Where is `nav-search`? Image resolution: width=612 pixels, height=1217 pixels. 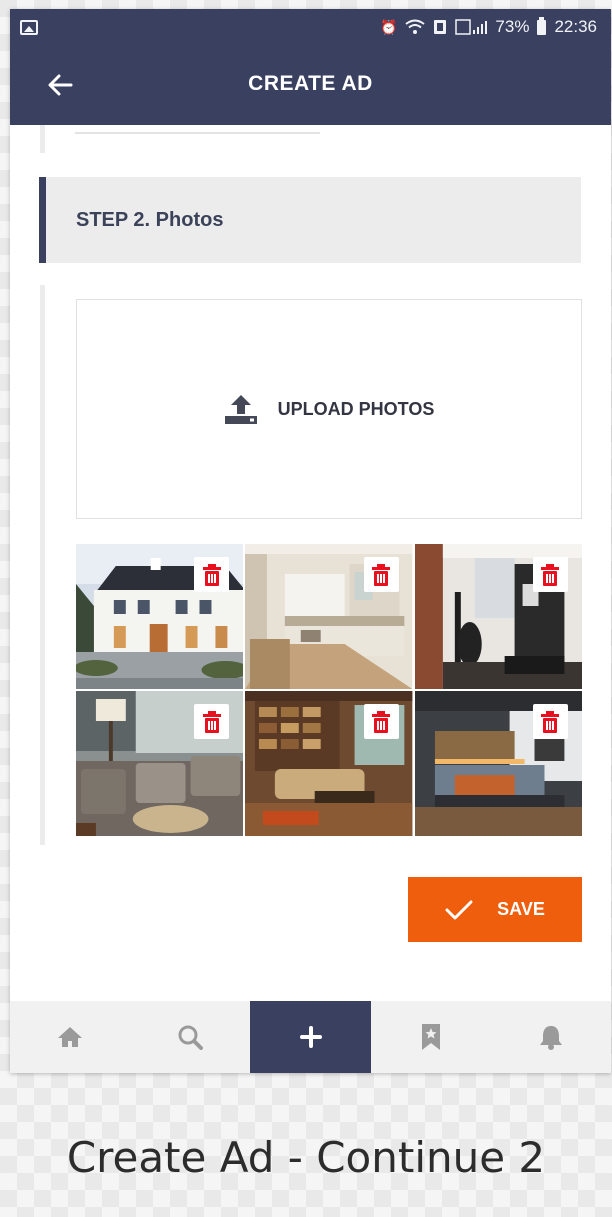
nav-search is located at coordinates (190, 1037).